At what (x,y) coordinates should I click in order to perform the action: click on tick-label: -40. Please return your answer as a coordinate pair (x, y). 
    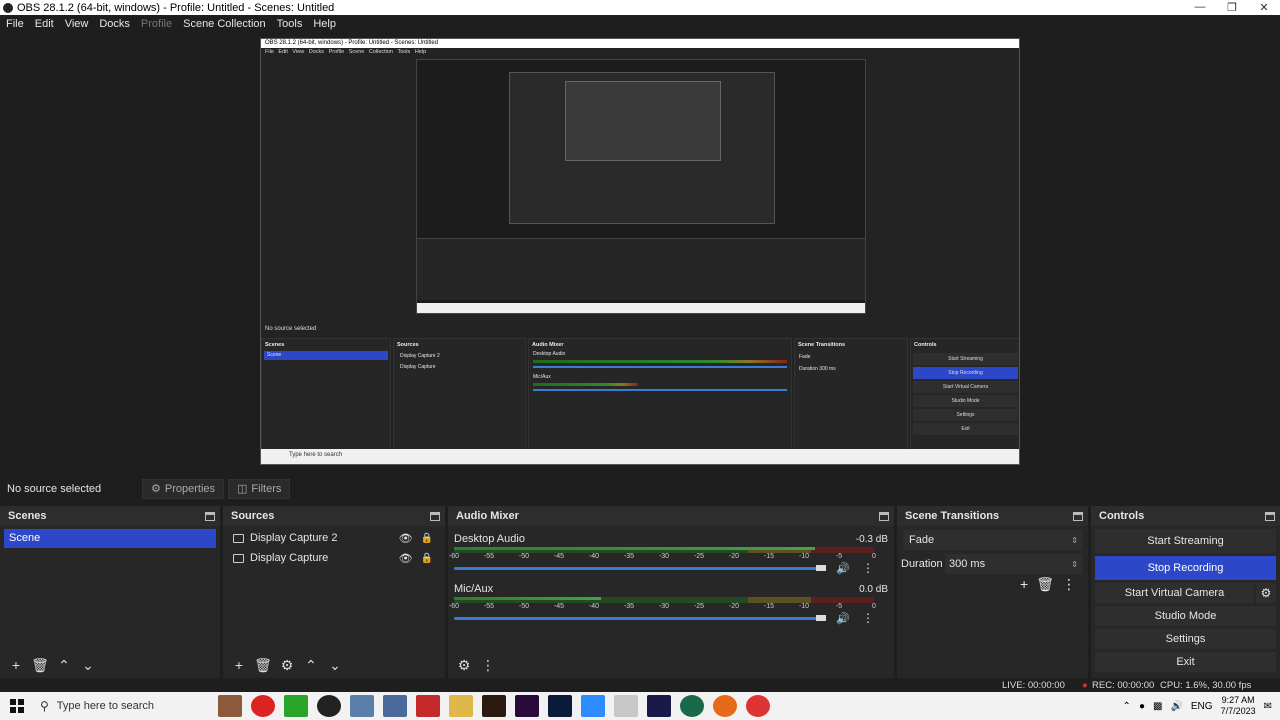
    Looking at the image, I should click on (594, 556).